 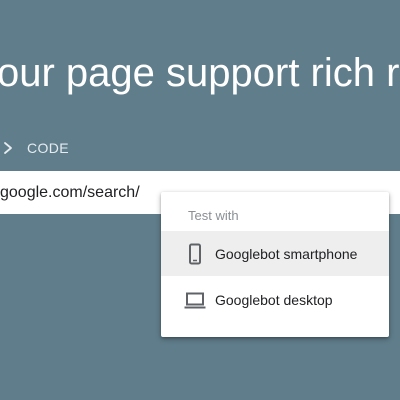 I want to click on partial-text-fragment, so click(x=396, y=246).